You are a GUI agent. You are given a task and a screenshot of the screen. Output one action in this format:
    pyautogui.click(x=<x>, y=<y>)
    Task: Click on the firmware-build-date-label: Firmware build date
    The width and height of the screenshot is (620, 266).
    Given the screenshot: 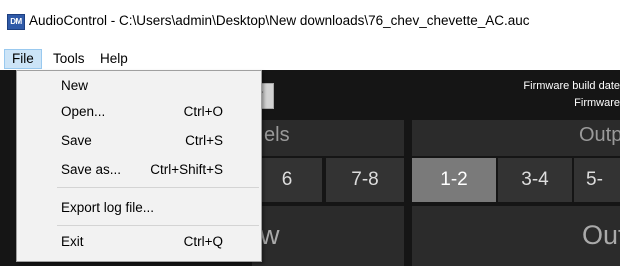 What is the action you would take?
    pyautogui.click(x=571, y=86)
    